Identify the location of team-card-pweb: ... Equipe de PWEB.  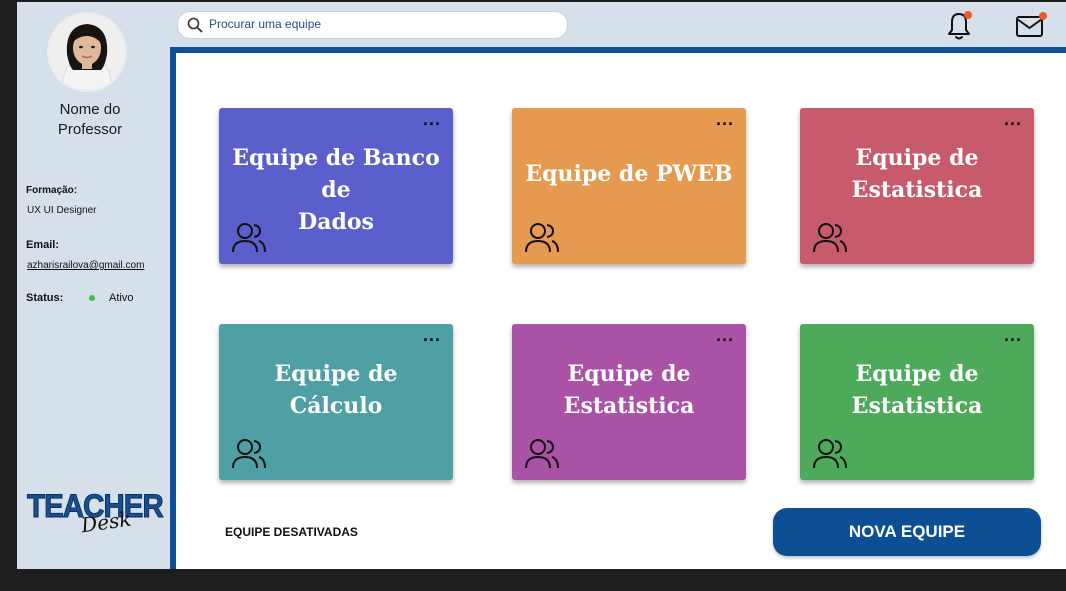
(629, 186).